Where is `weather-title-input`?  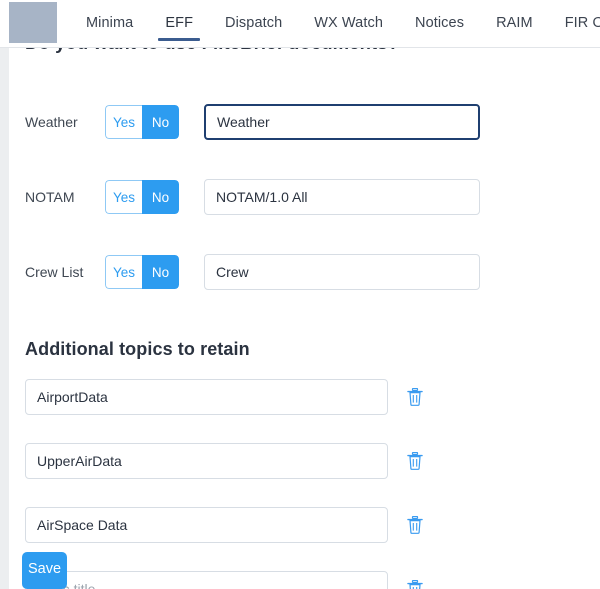 weather-title-input is located at coordinates (342, 122).